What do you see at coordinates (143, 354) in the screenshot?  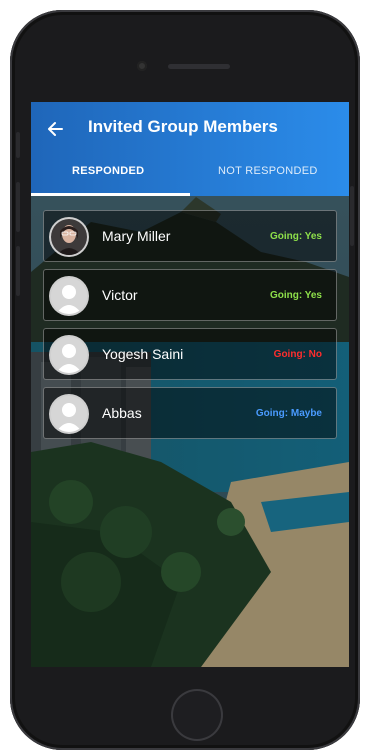 I see `member-name: Yogesh Saini` at bounding box center [143, 354].